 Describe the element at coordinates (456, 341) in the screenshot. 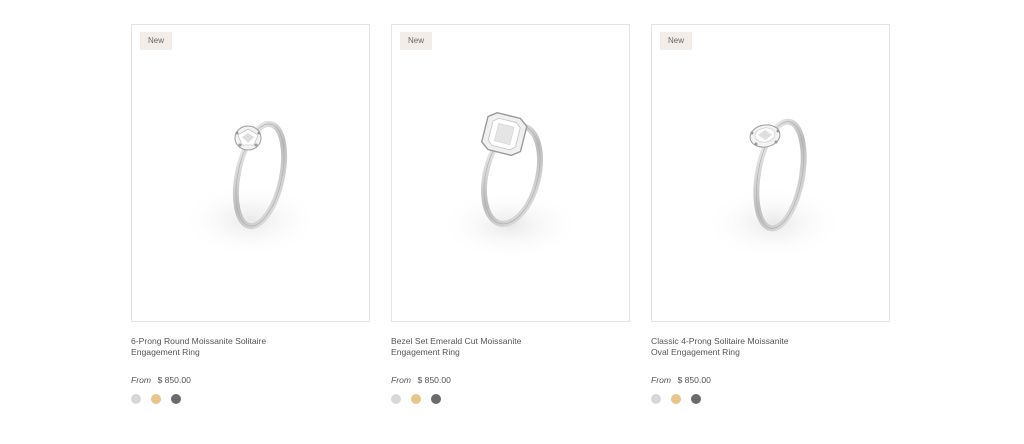

I see `product-title-line1: Bezel Set Emerald Cut Moissanite` at that location.